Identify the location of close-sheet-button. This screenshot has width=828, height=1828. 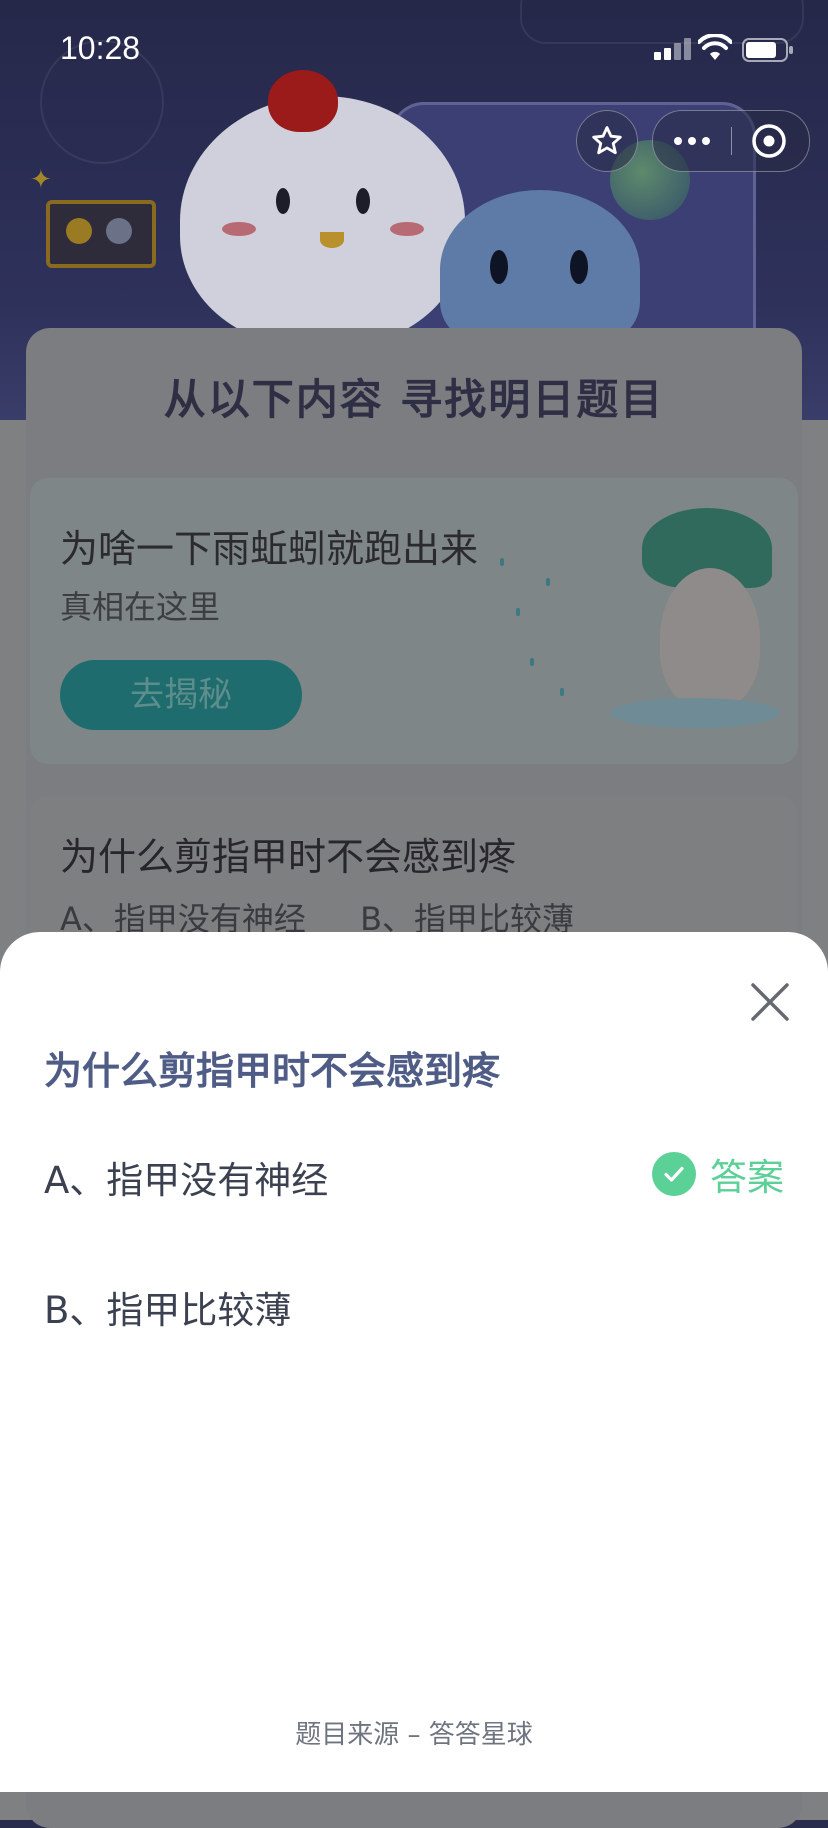
(770, 1002).